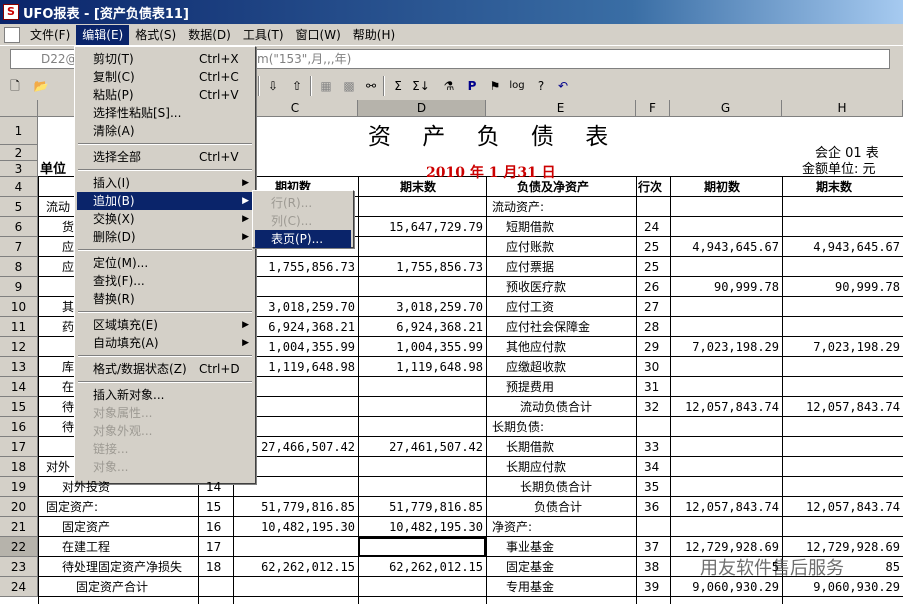 The width and height of the screenshot is (903, 604). Describe the element at coordinates (842, 108) in the screenshot. I see `column-header-h: H` at that location.